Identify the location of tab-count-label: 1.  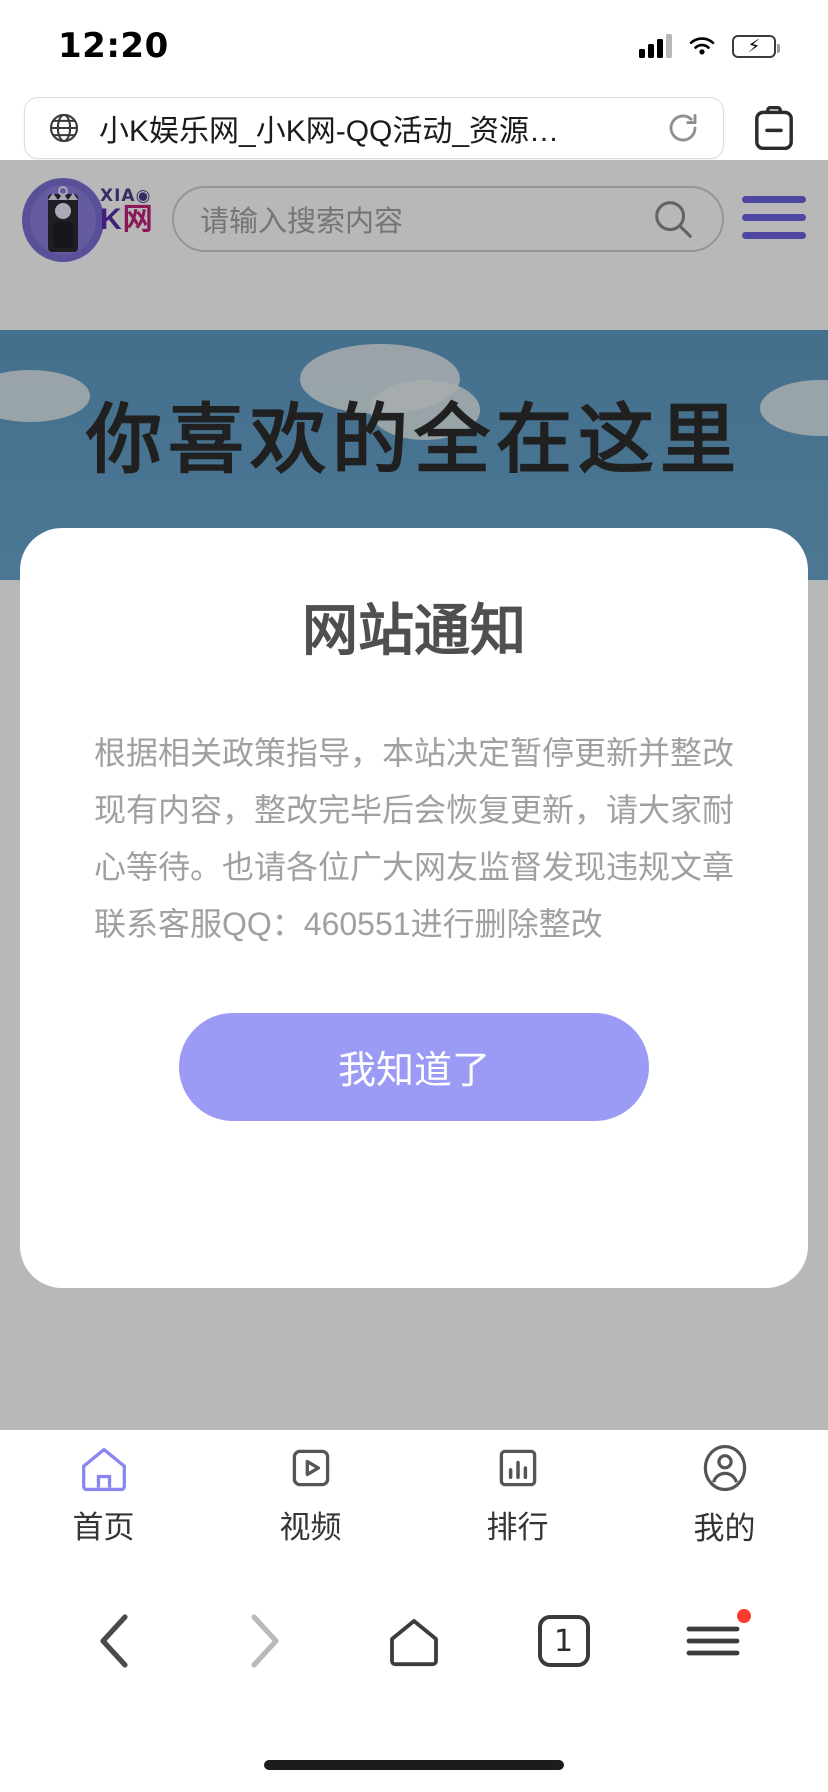
(563, 1641).